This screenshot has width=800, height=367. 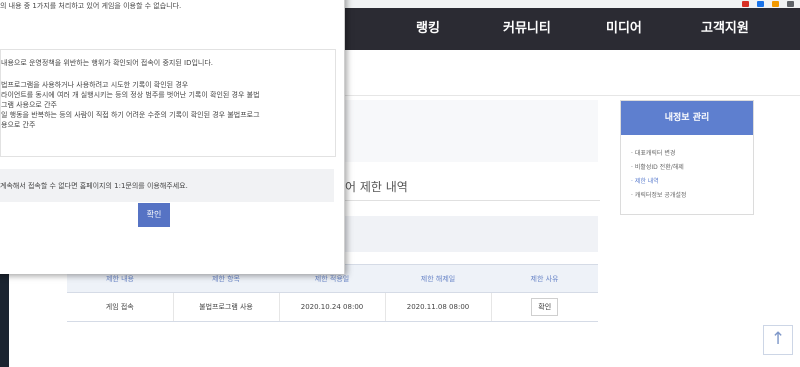 What do you see at coordinates (225, 307) in the screenshot?
I see `table-cell: 불법프로그램 사용` at bounding box center [225, 307].